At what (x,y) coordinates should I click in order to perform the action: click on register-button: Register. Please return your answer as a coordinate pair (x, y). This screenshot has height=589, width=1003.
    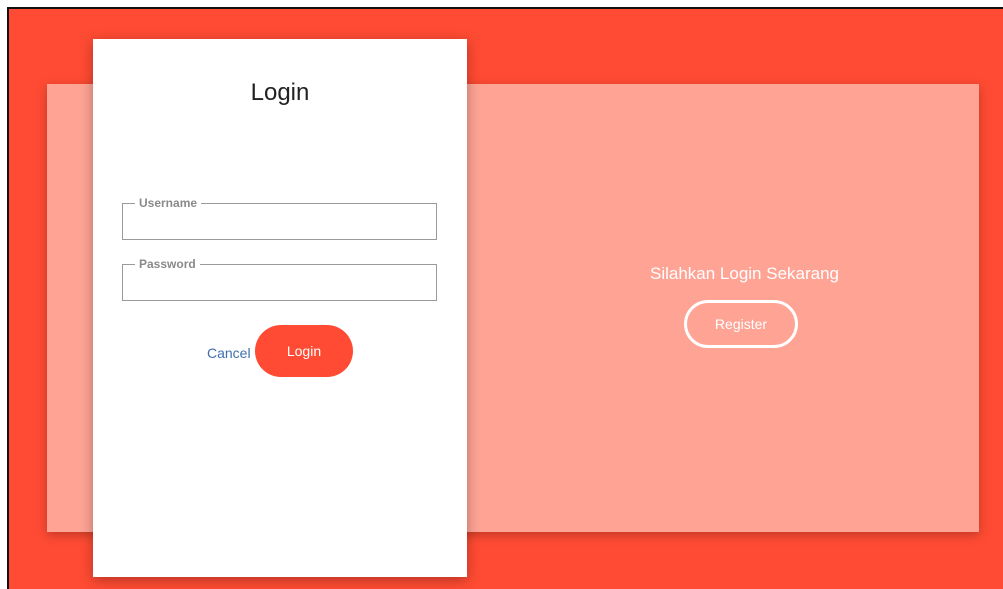
    Looking at the image, I should click on (741, 324).